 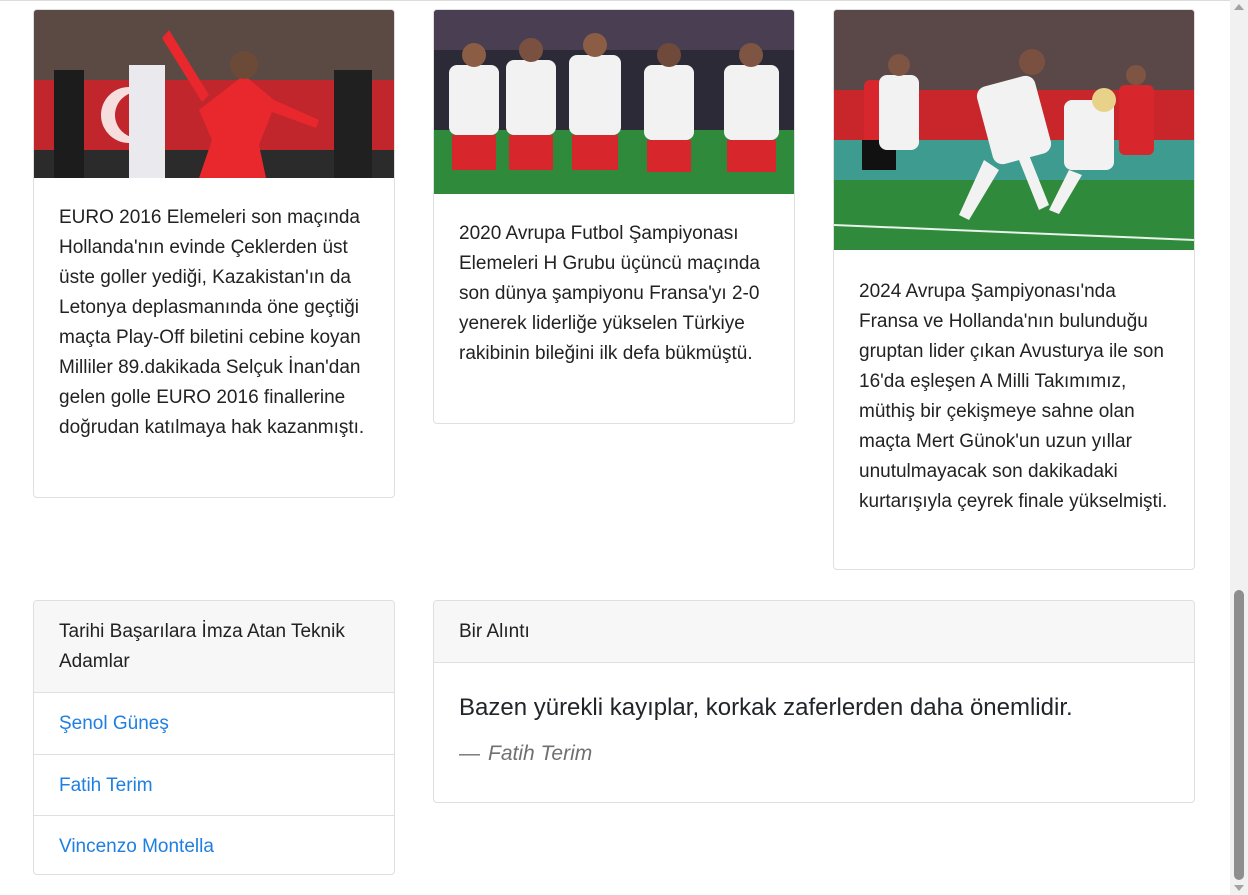 What do you see at coordinates (814, 632) in the screenshot?
I see `quote-card-header: Bir Alıntı` at bounding box center [814, 632].